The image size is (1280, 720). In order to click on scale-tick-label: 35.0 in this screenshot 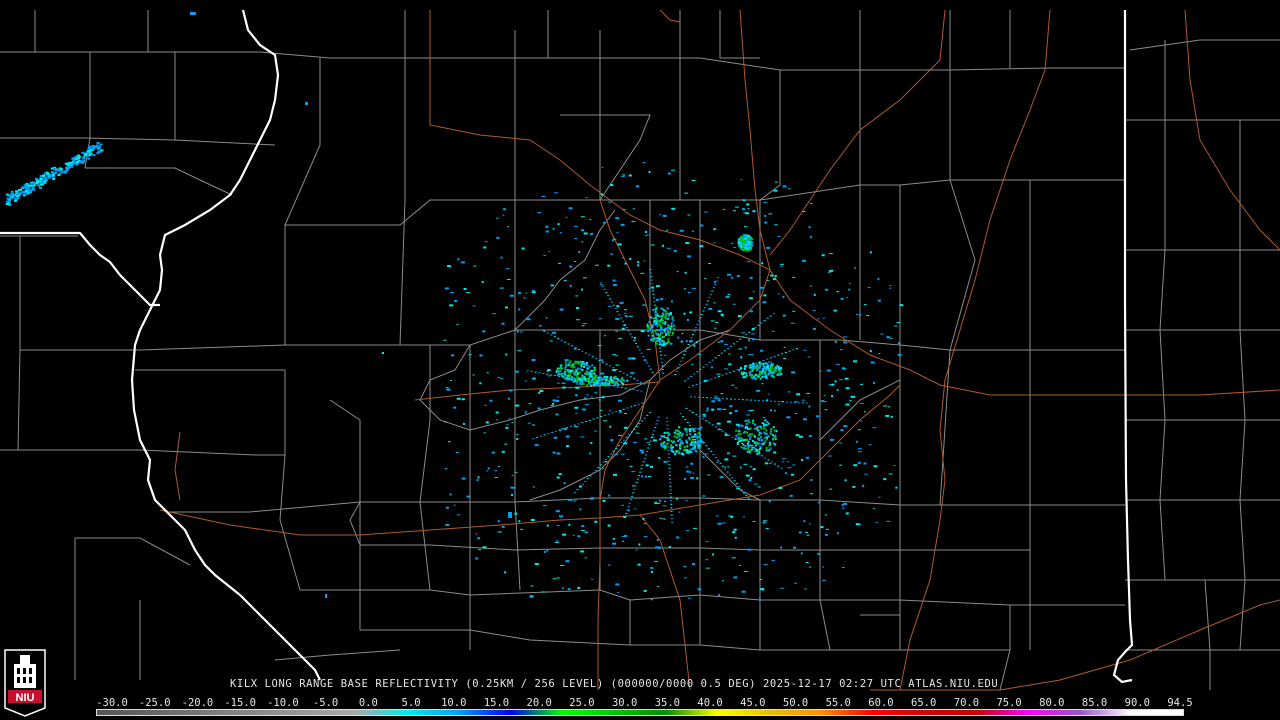, I will do `click(667, 703)`.